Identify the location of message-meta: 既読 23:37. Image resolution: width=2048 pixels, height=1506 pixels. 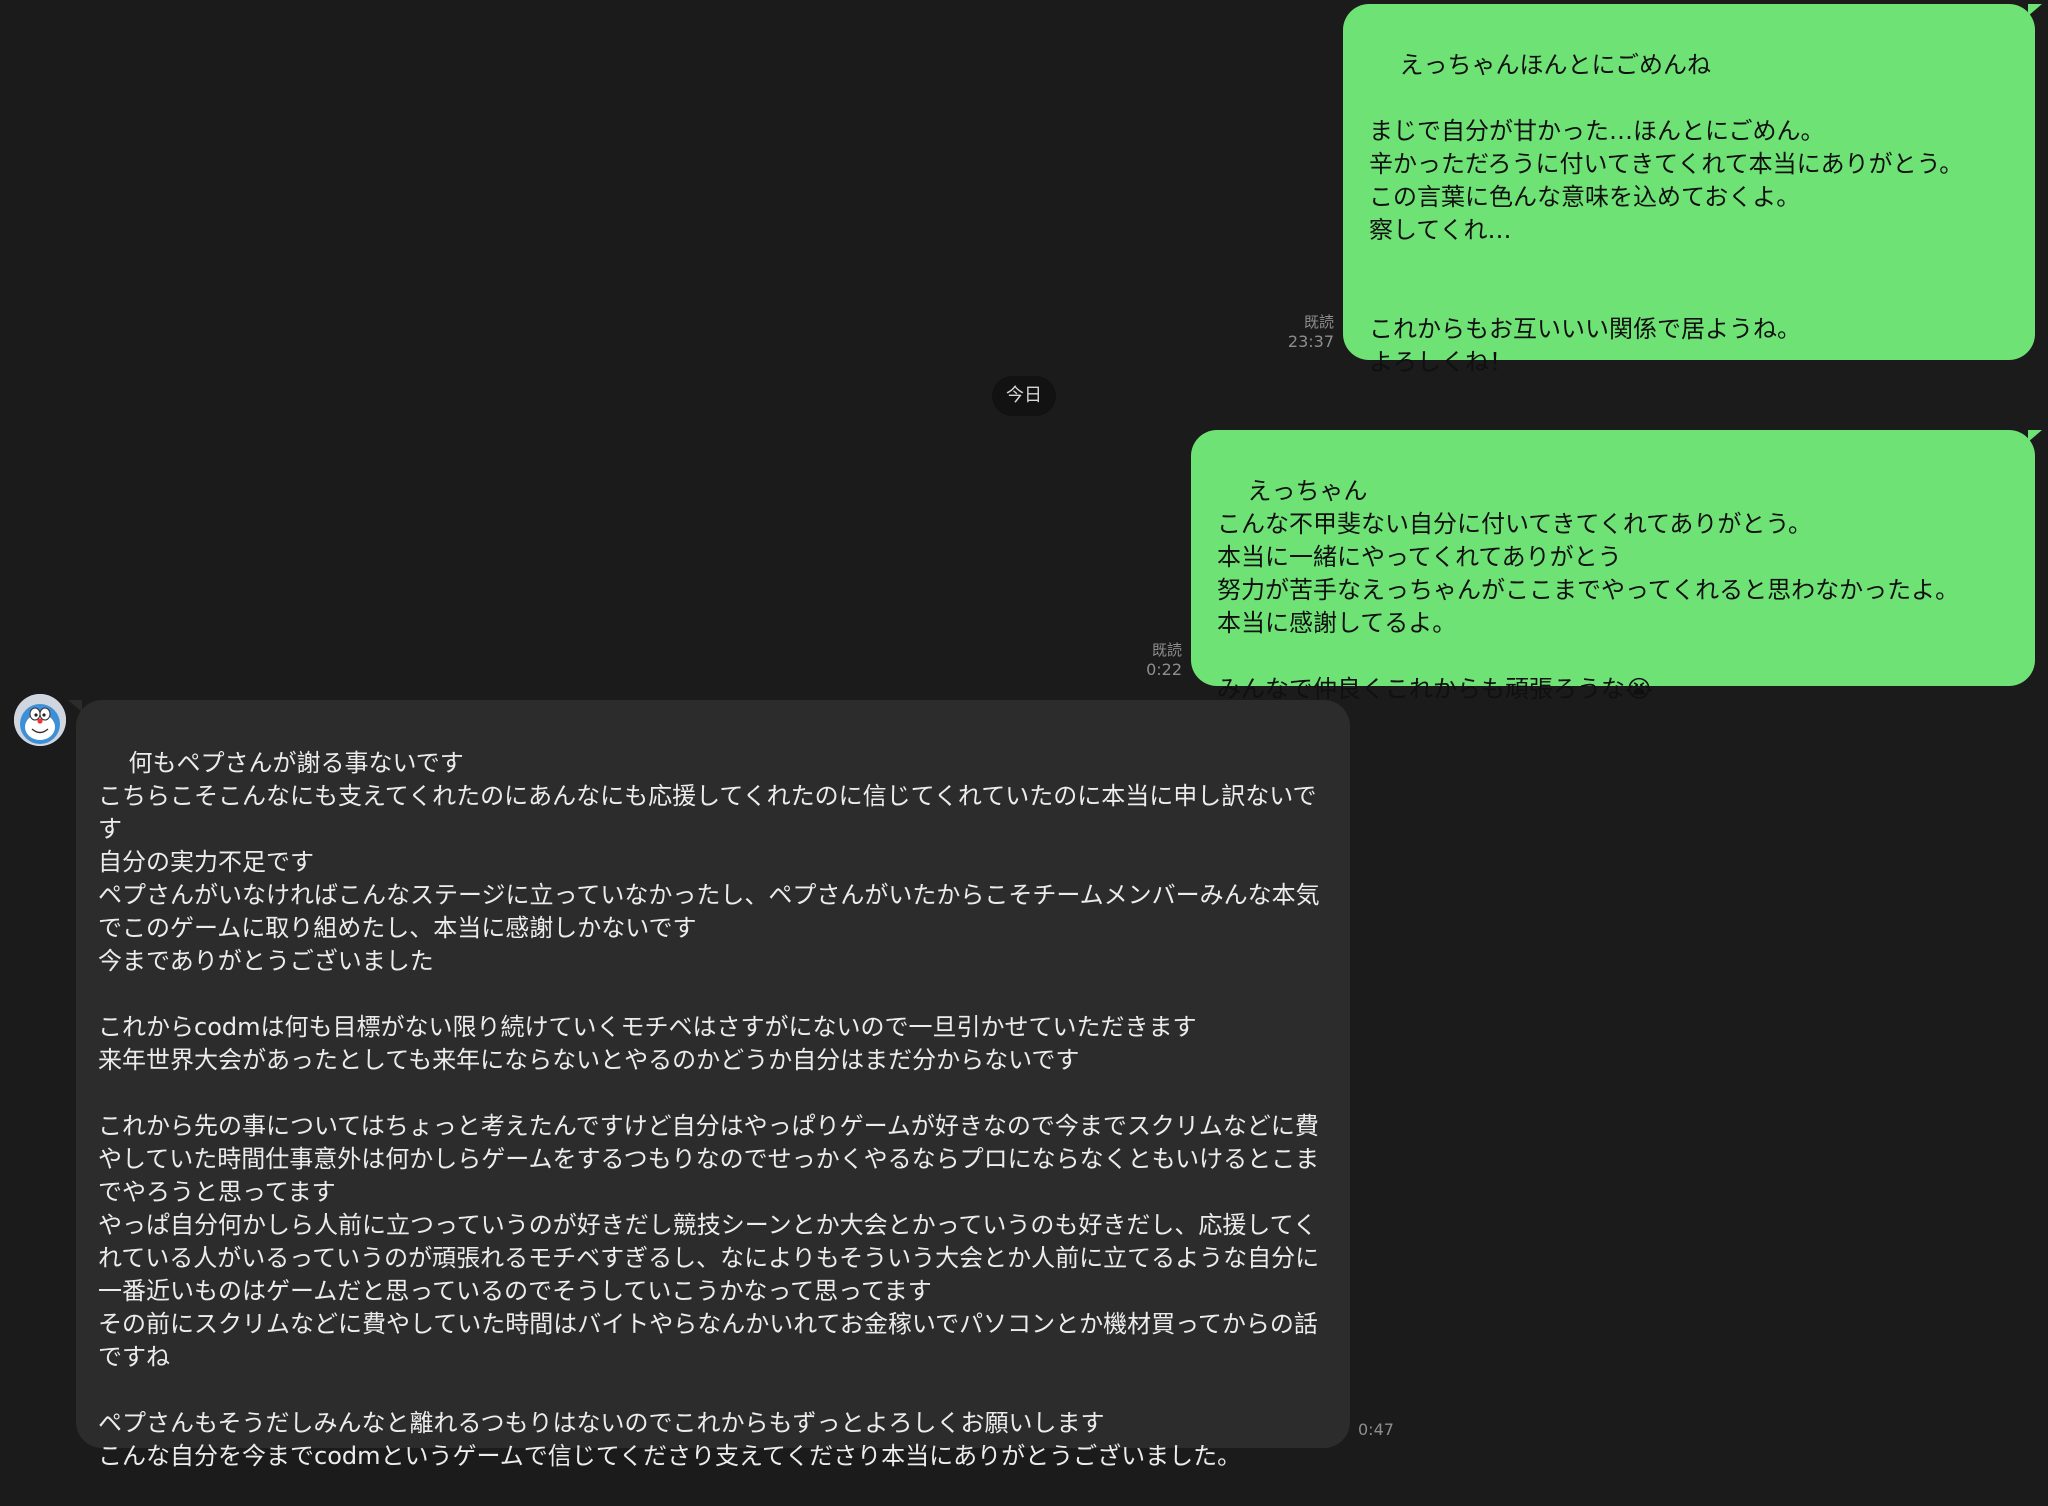
(1311, 332).